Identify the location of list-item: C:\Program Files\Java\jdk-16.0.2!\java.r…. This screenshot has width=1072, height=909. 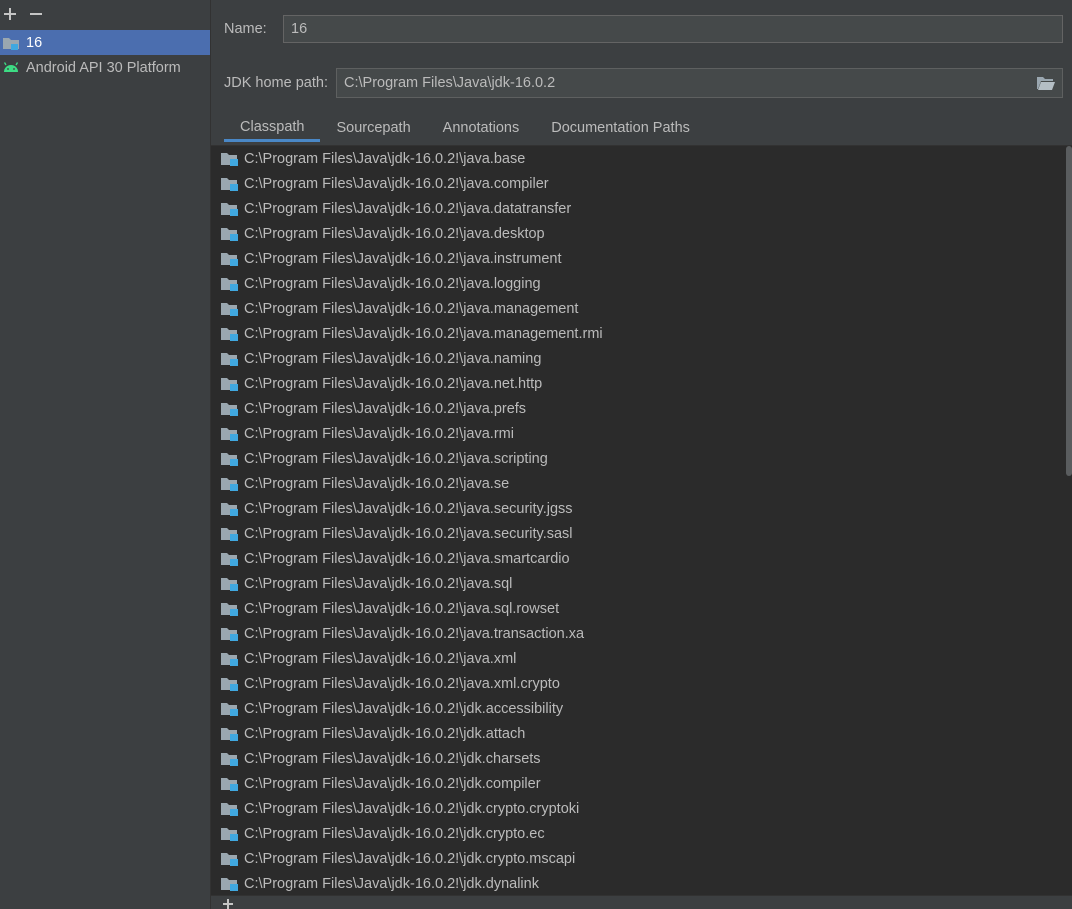
(641, 433).